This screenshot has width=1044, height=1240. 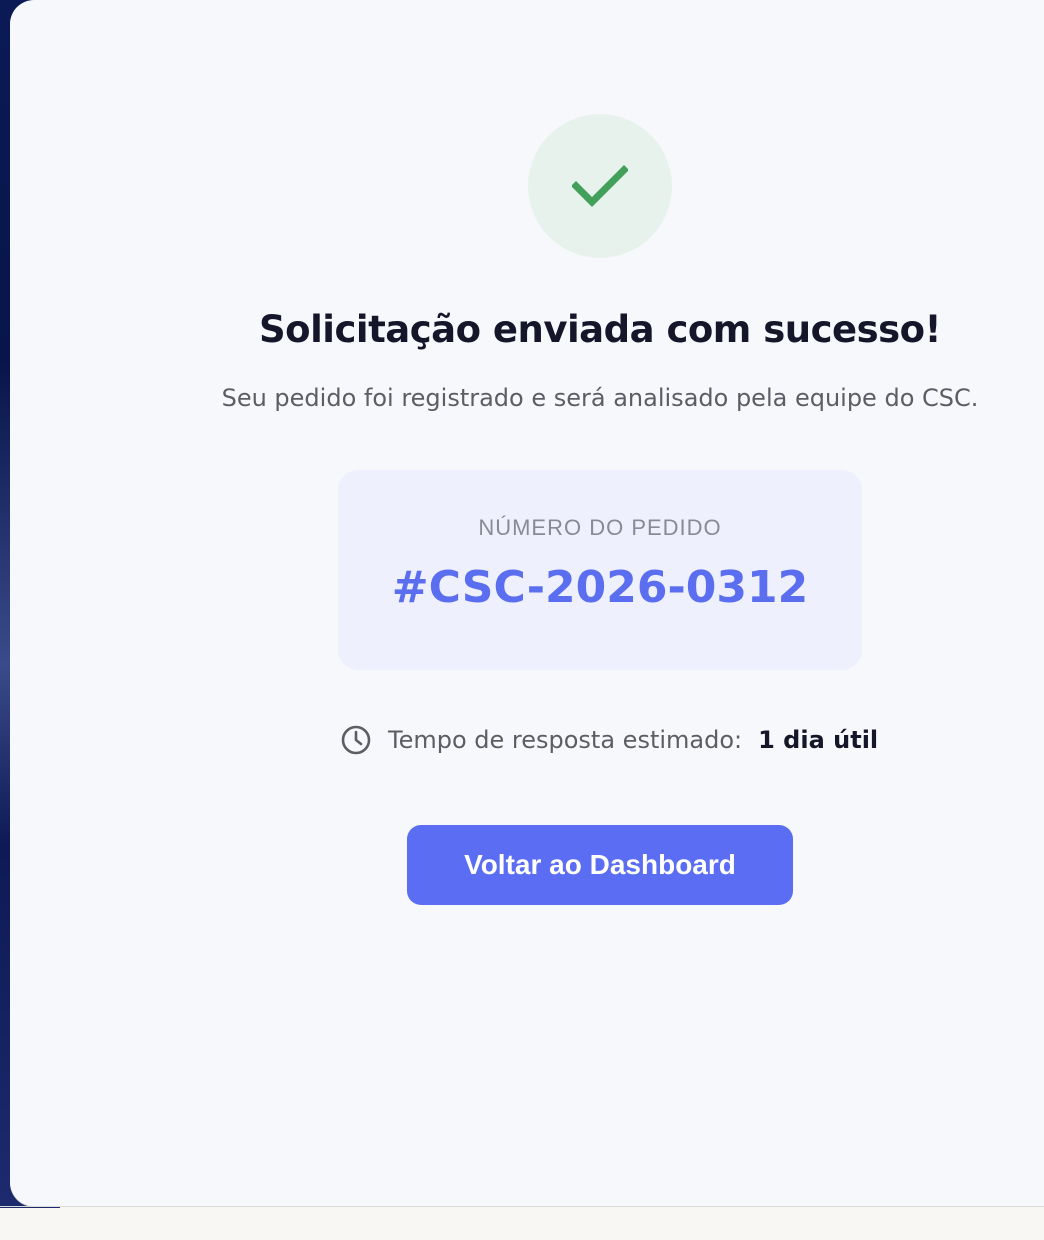 I want to click on back-to-dashboard-button: Voltar ao Dashboard, so click(x=600, y=865).